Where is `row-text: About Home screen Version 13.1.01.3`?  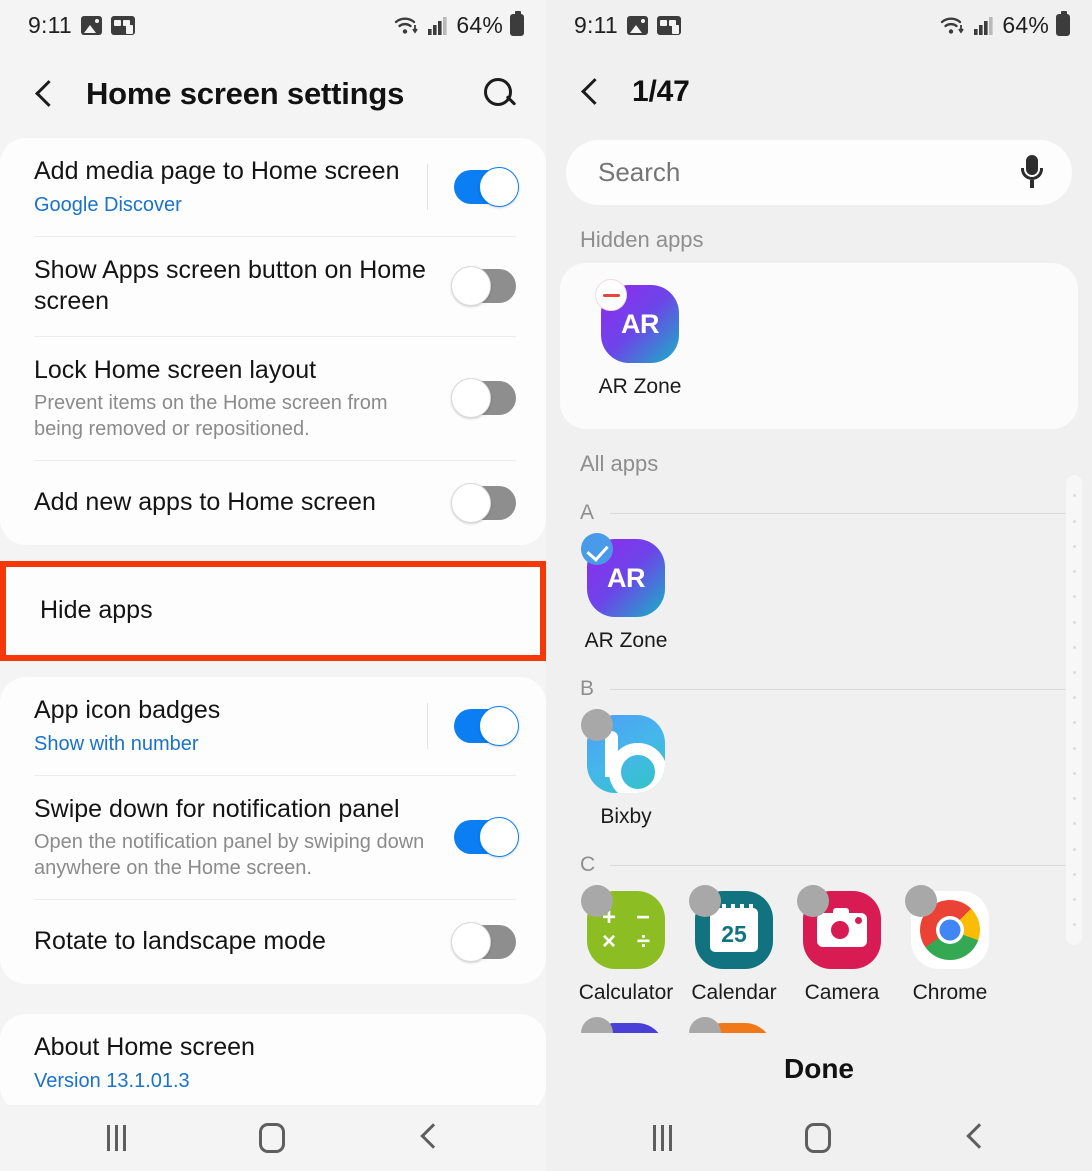
row-text: About Home screen Version 13.1.01.3 is located at coordinates (275, 1059).